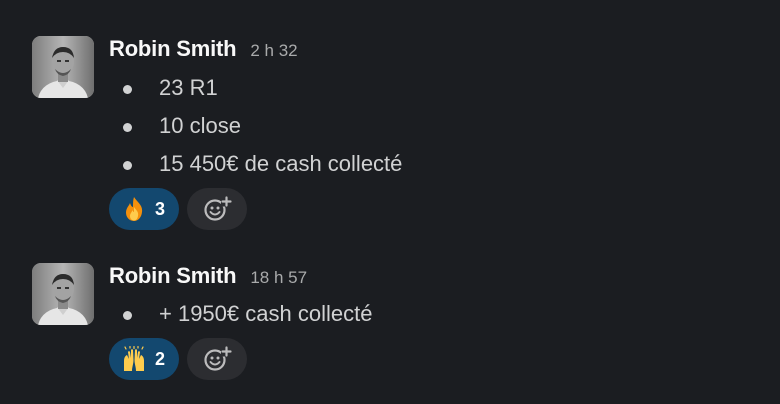  Describe the element at coordinates (134, 209) in the screenshot. I see `fire-emoji-icon` at that location.